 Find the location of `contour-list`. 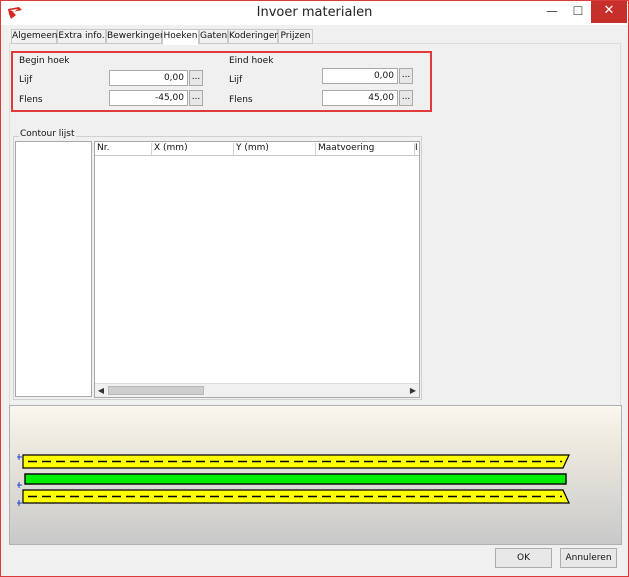

contour-list is located at coordinates (53, 269).